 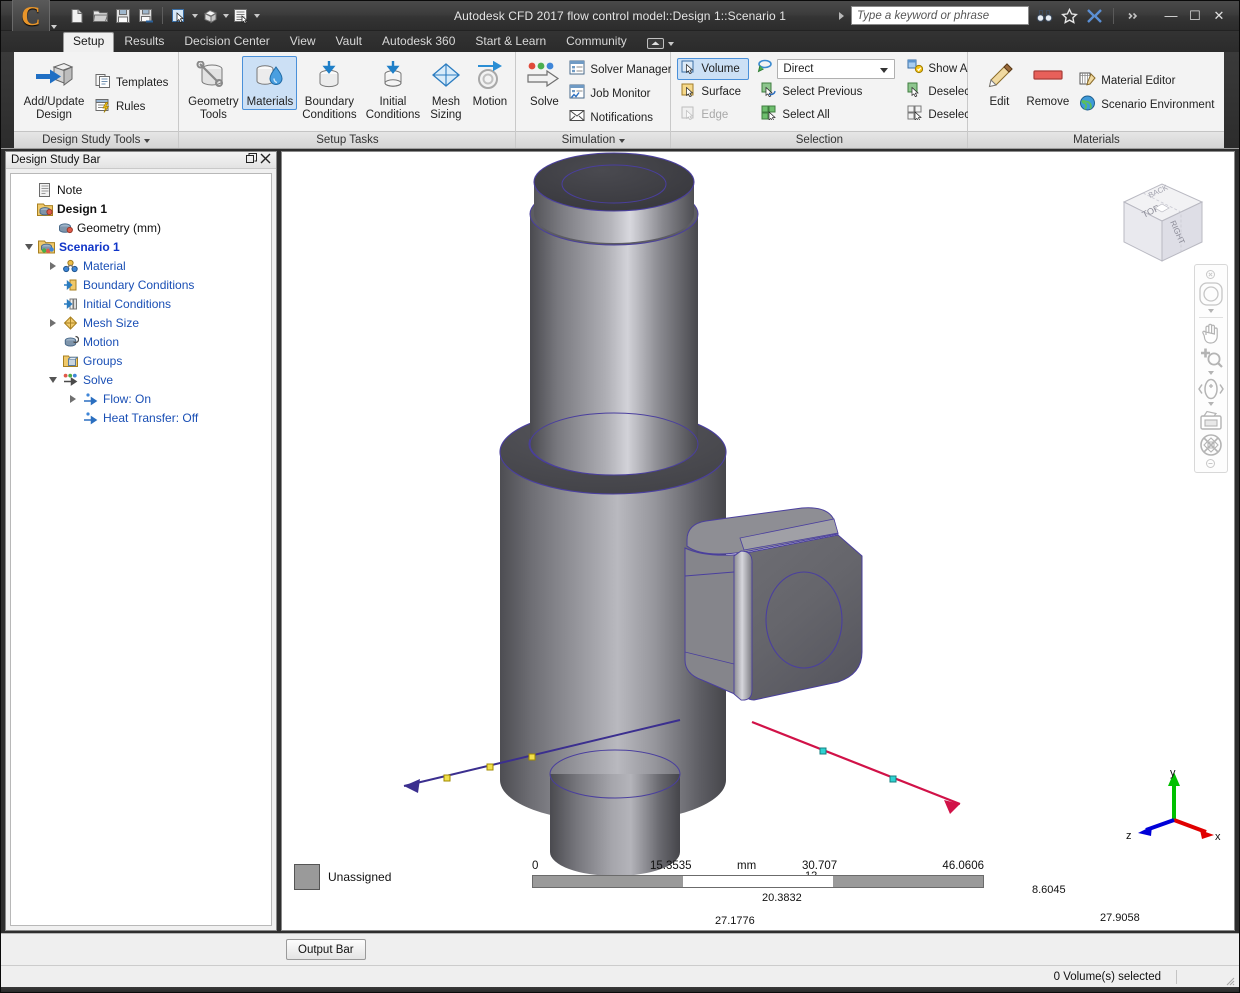 What do you see at coordinates (226, 15) in the screenshot?
I see `visibility-caret-icon` at bounding box center [226, 15].